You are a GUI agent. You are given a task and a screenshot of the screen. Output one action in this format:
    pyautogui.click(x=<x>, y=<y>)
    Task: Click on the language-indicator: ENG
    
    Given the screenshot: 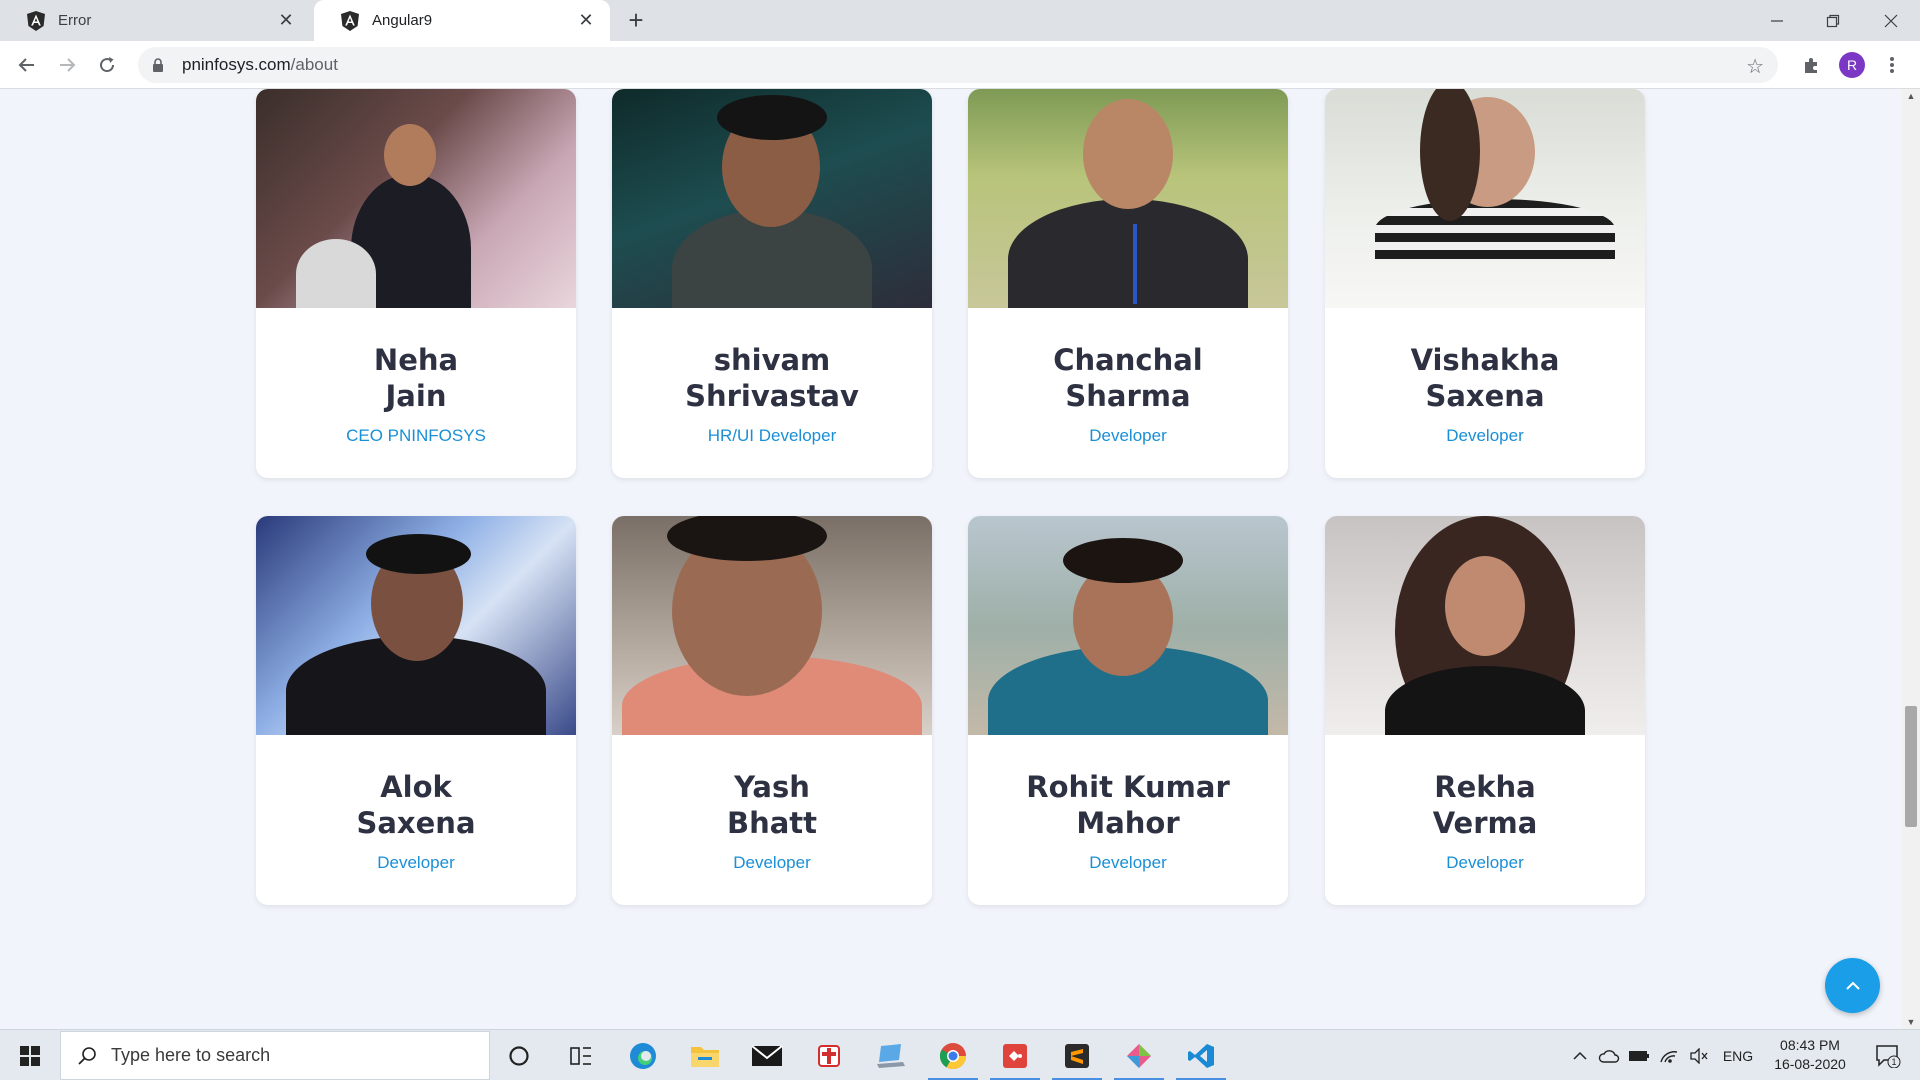 What is the action you would take?
    pyautogui.click(x=1738, y=1055)
    